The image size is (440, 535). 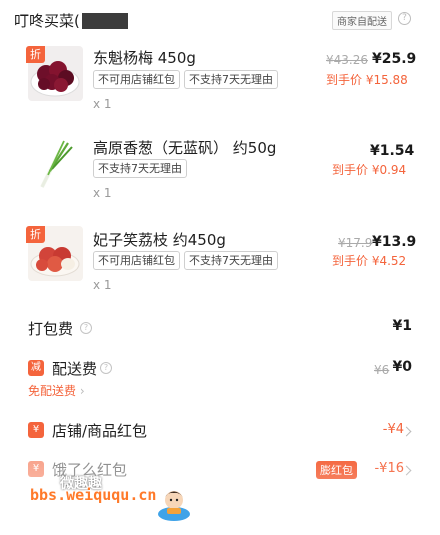 What do you see at coordinates (36, 368) in the screenshot?
I see `reduce-icon: 减` at bounding box center [36, 368].